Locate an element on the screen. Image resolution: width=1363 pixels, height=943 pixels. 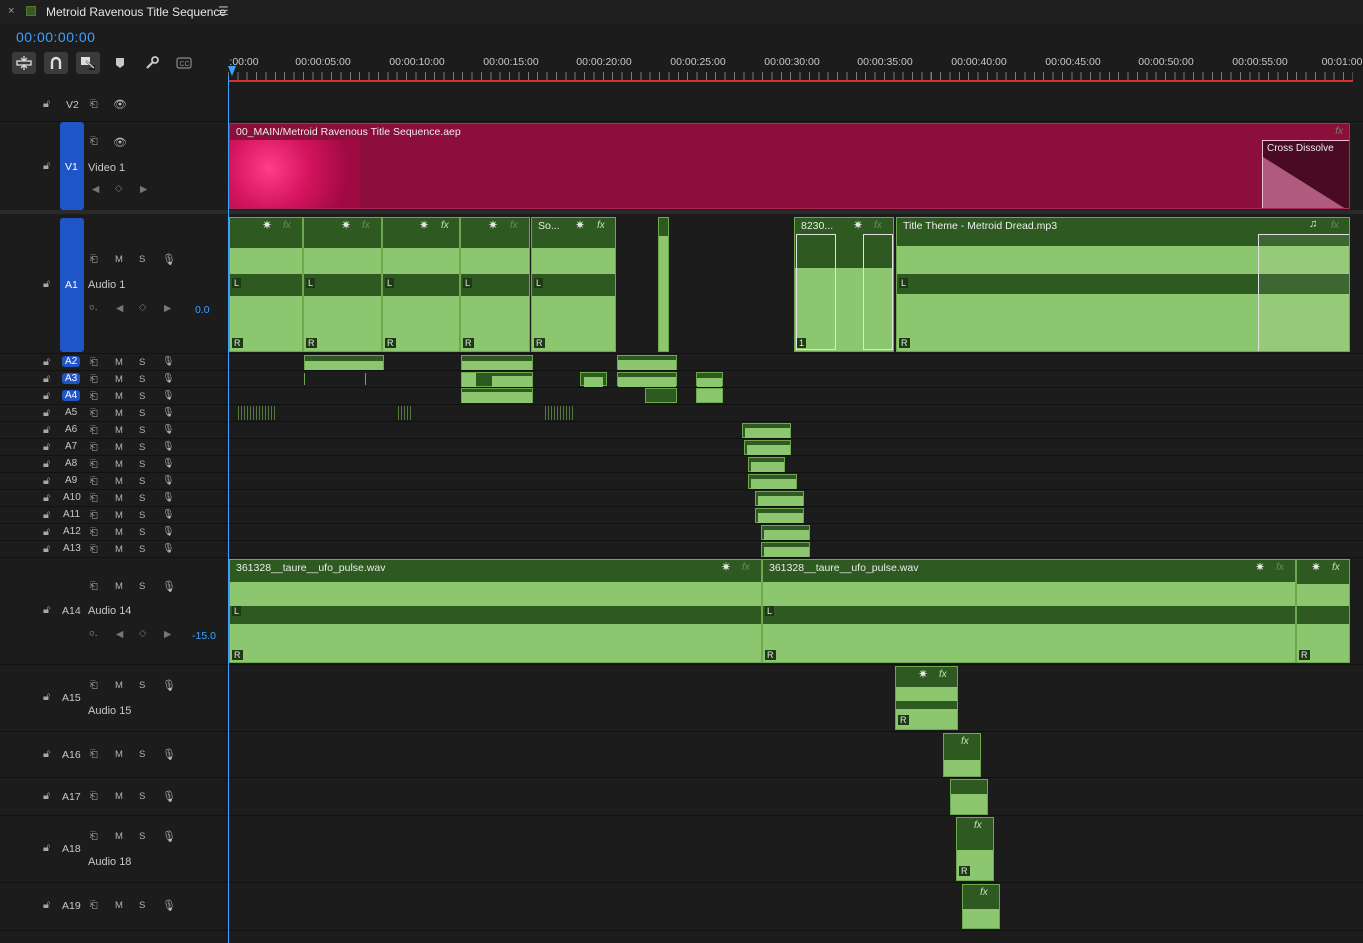
audio-clip-ufo-pulse: 361328__taure__ufo_pulse.wav ✷ fx L R is located at coordinates (1029, 611).